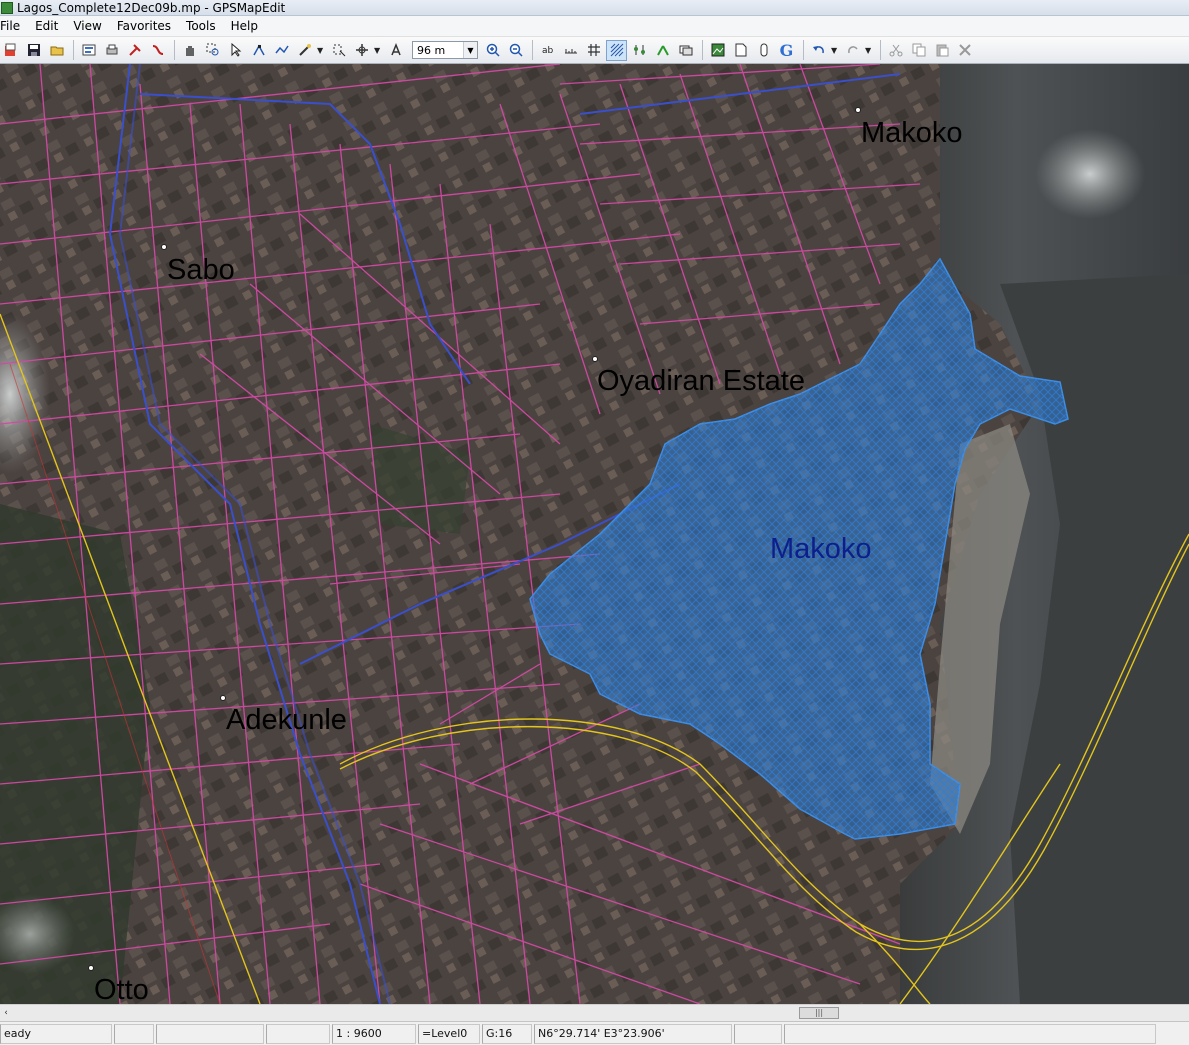  What do you see at coordinates (515, 50) in the screenshot?
I see `zoom-out-icon` at bounding box center [515, 50].